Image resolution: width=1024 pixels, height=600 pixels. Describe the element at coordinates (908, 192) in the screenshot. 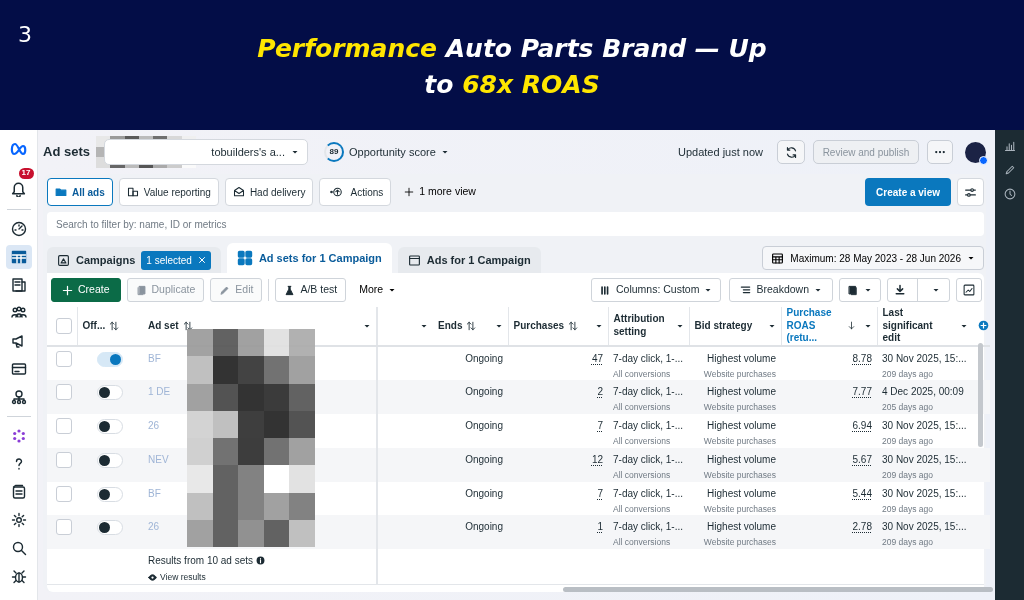

I see `create-view-button: Create a view` at that location.